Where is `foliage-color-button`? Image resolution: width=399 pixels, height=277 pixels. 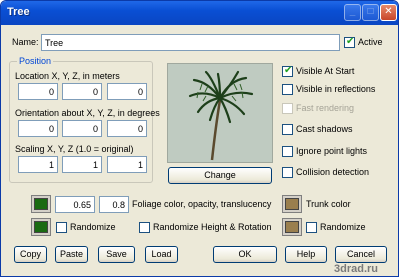
foliage-color-button is located at coordinates (41, 204).